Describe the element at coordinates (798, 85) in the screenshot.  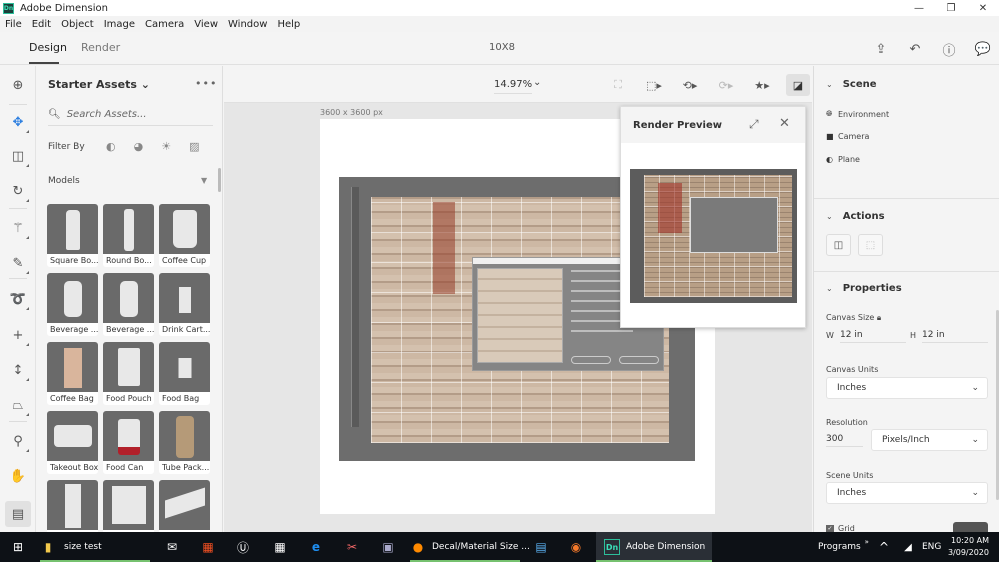
I see `render-preview-icon: ◪` at that location.